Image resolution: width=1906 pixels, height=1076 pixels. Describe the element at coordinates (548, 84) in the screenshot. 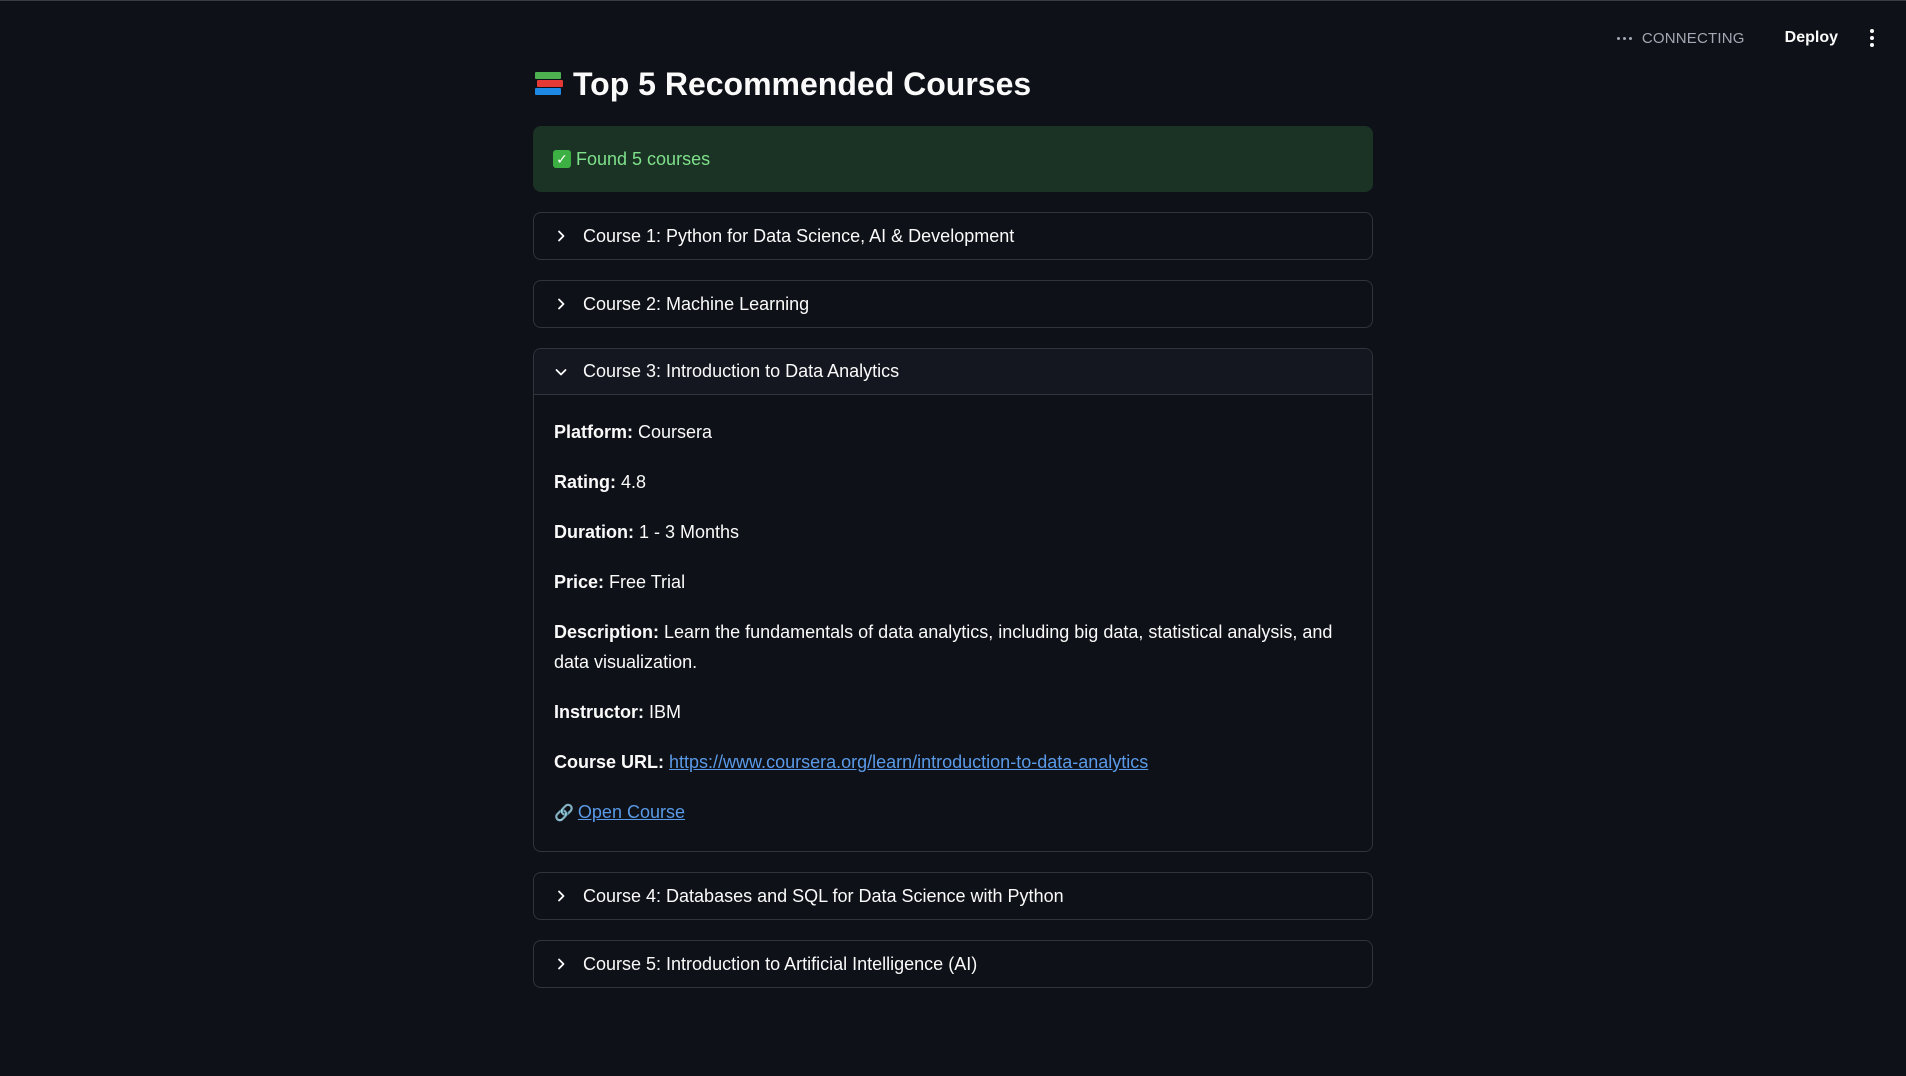

I see `books-icon` at that location.